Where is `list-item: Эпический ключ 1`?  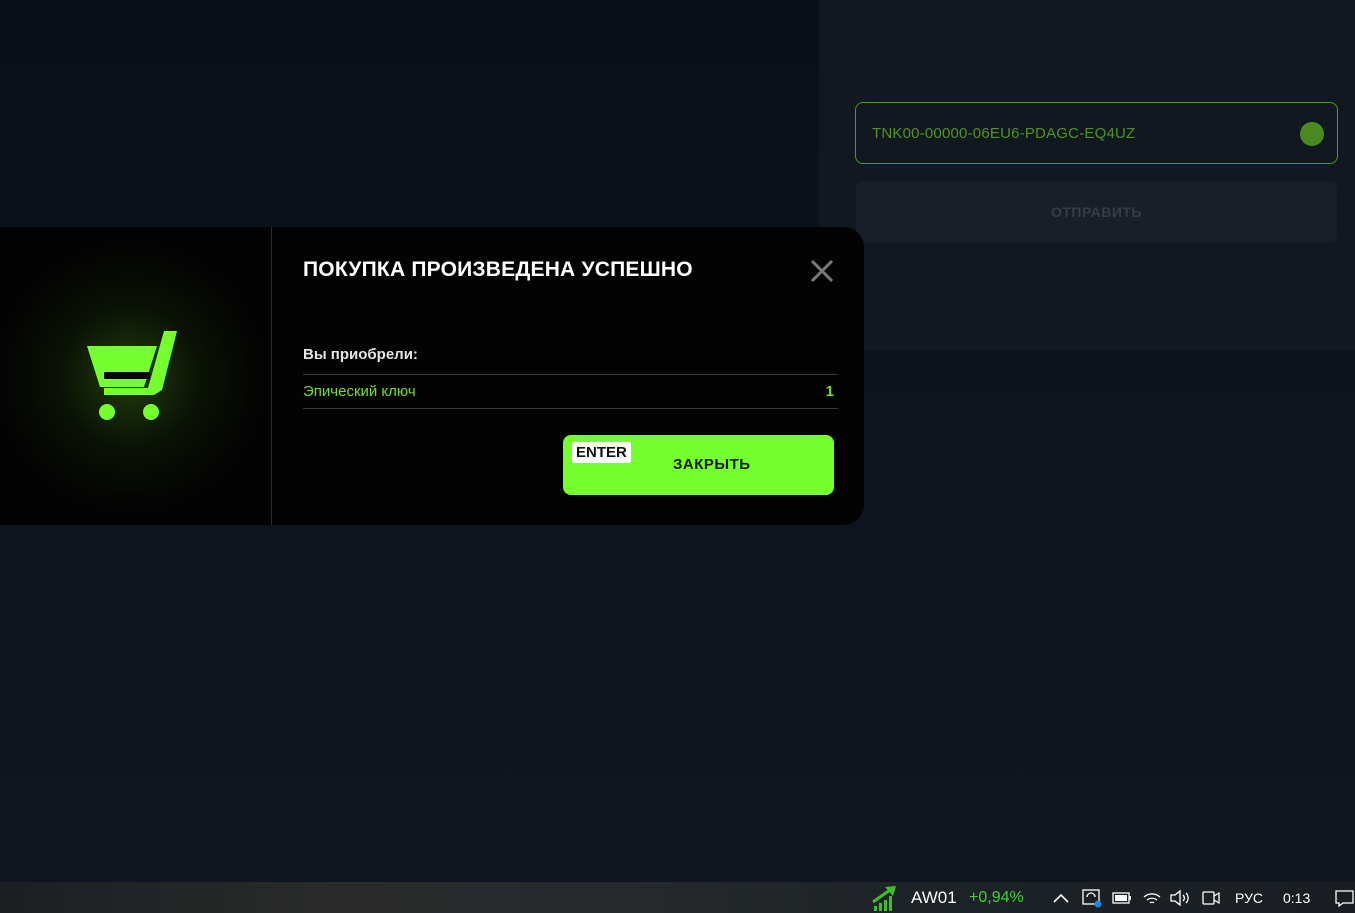 list-item: Эпический ключ 1 is located at coordinates (570, 391).